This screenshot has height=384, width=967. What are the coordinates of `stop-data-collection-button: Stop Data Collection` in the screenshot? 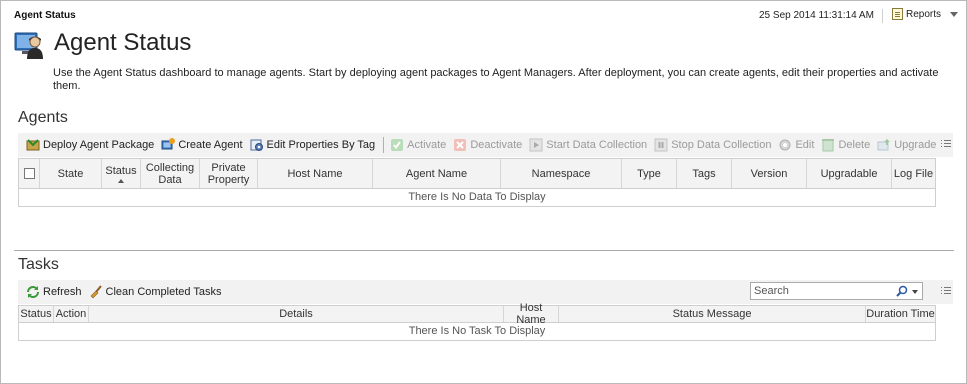 It's located at (712, 145).